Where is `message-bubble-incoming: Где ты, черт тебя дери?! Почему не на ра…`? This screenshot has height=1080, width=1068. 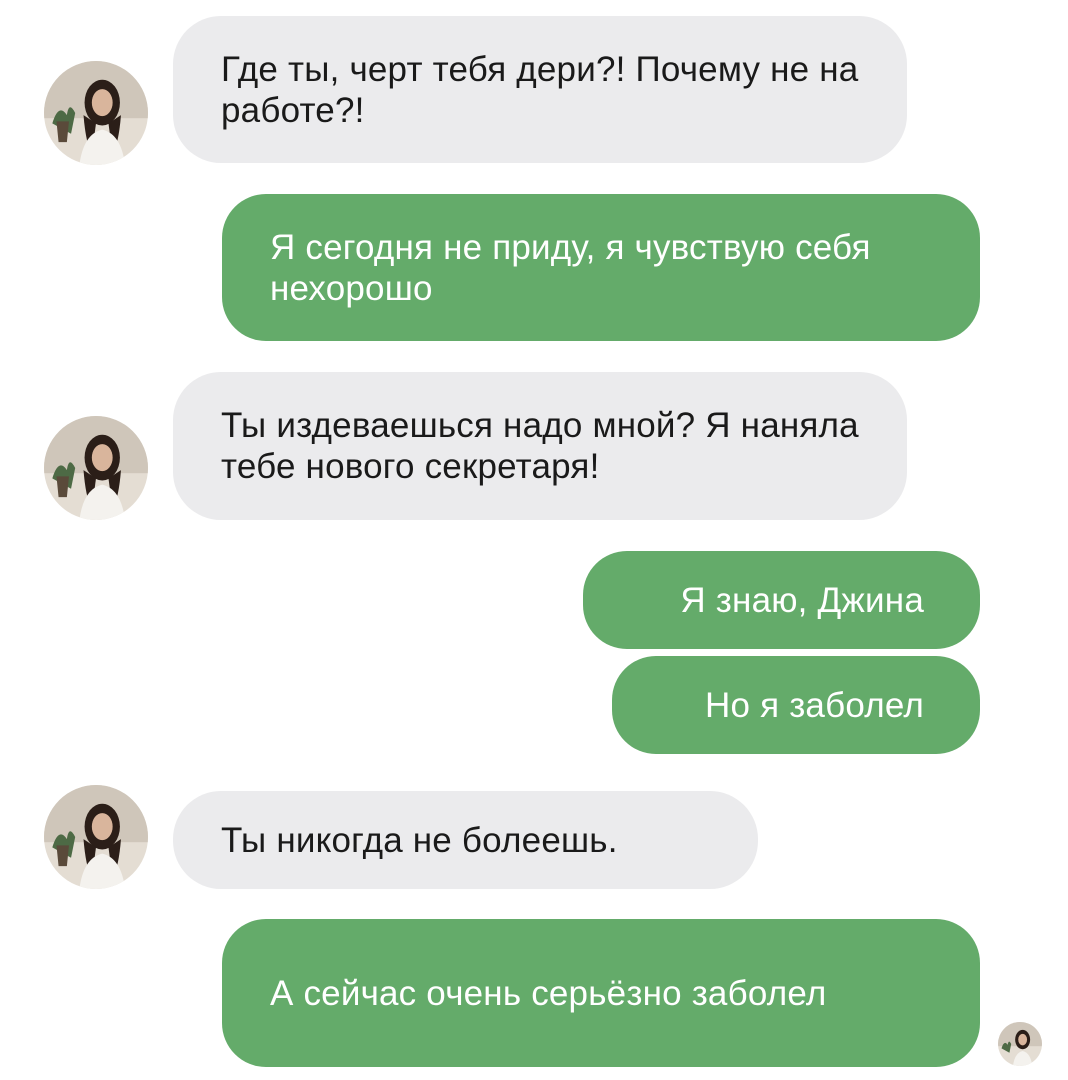 message-bubble-incoming: Где ты, черт тебя дери?! Почему не на ра… is located at coordinates (540, 89).